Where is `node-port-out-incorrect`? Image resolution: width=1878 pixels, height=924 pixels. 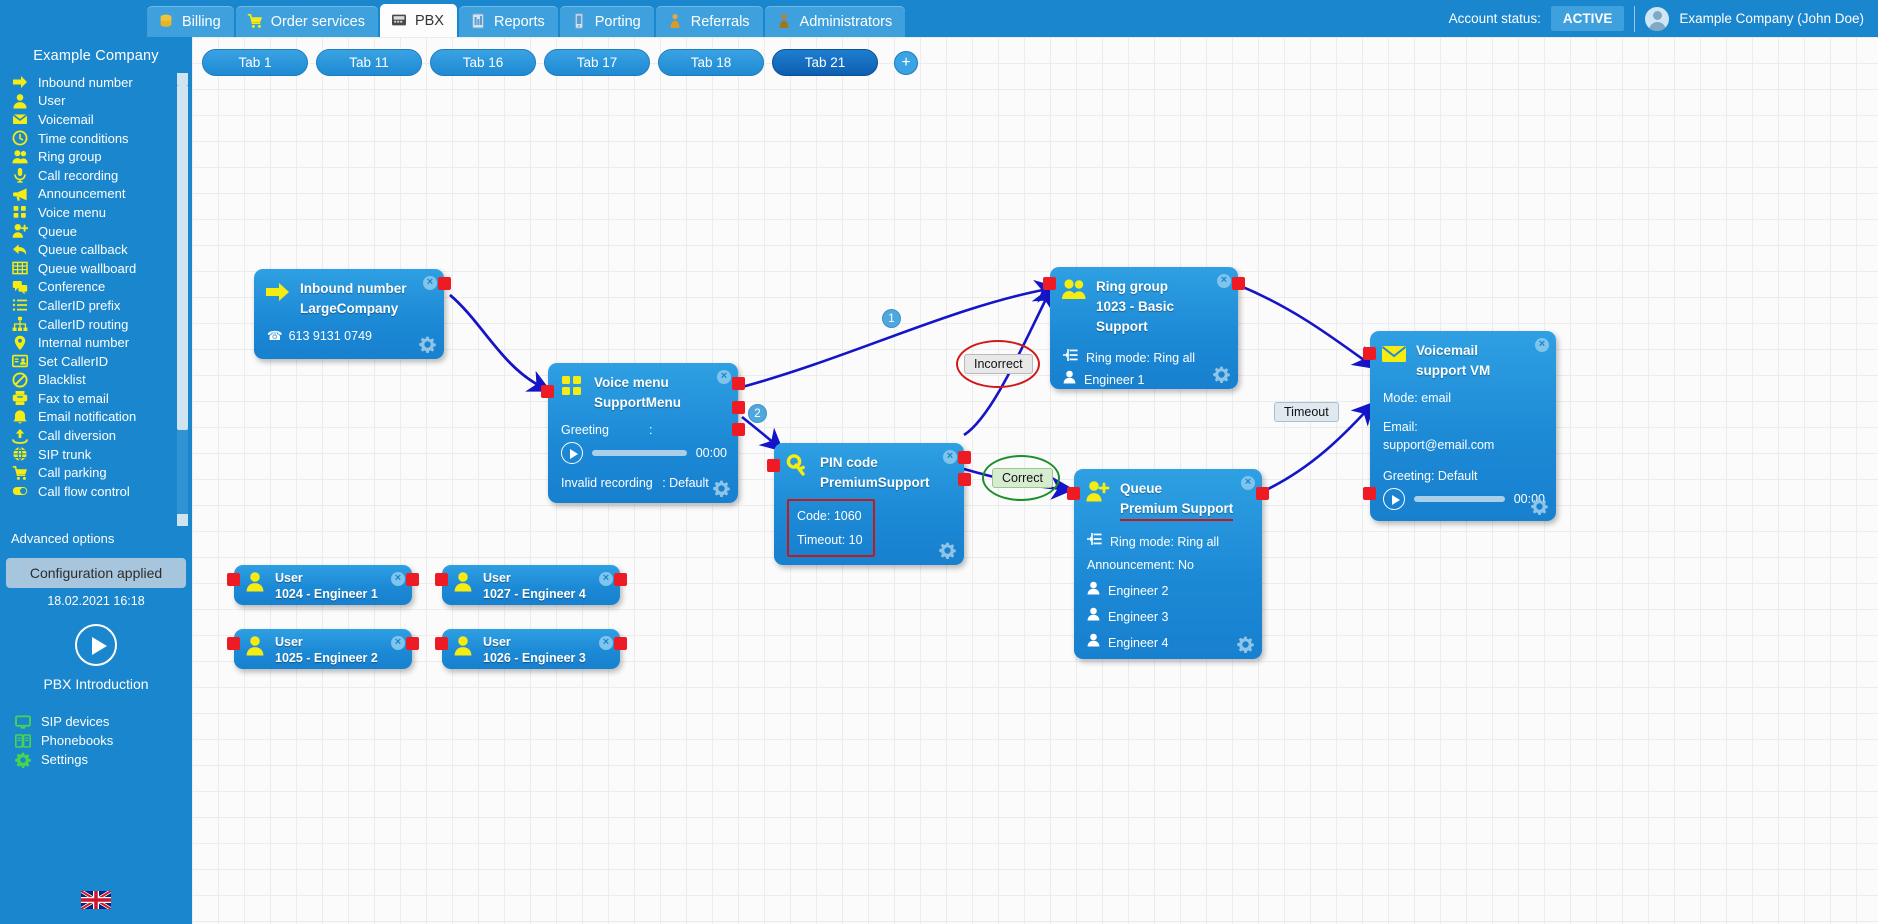
node-port-out-incorrect is located at coordinates (964, 457).